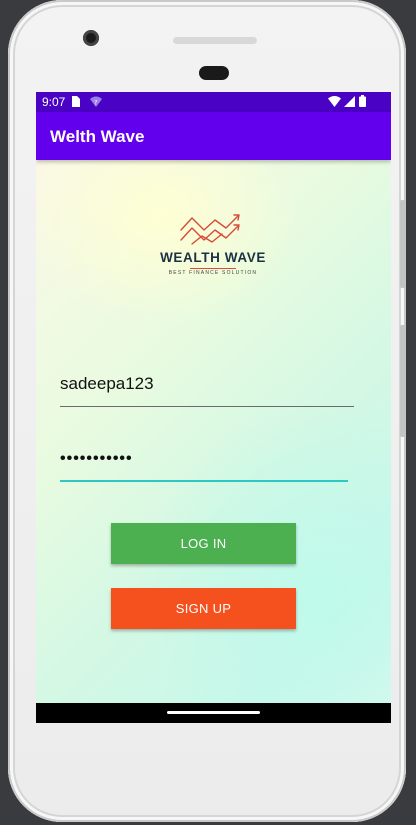 This screenshot has height=825, width=416. What do you see at coordinates (76, 103) in the screenshot?
I see `sim-card-icon` at bounding box center [76, 103].